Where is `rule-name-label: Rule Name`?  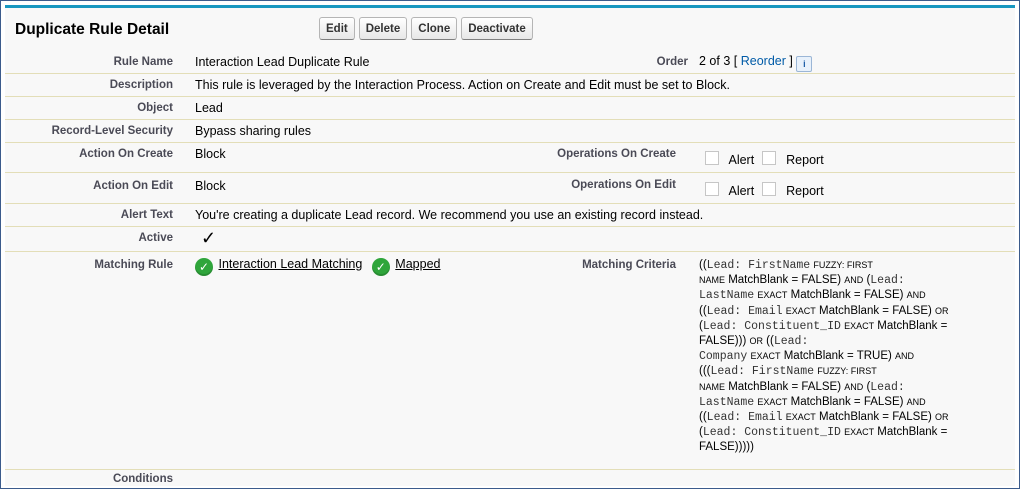
rule-name-label: Rule Name is located at coordinates (143, 62).